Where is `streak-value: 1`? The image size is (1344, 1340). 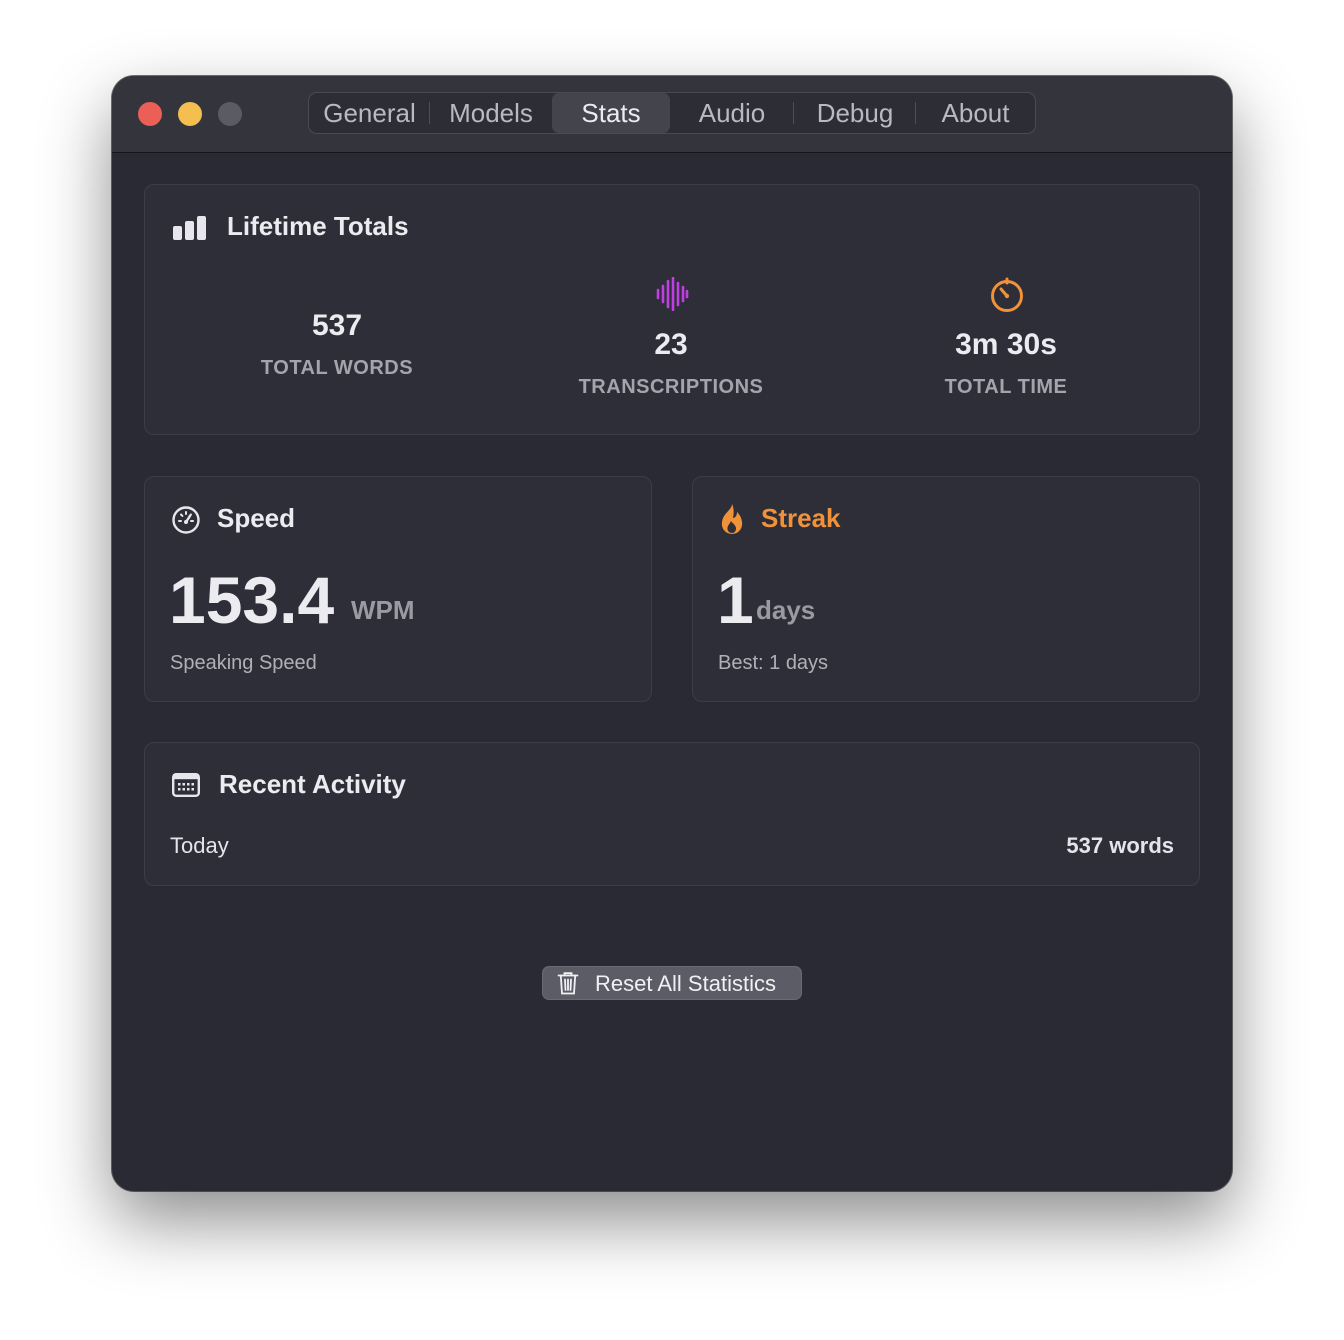 streak-value: 1 is located at coordinates (735, 600).